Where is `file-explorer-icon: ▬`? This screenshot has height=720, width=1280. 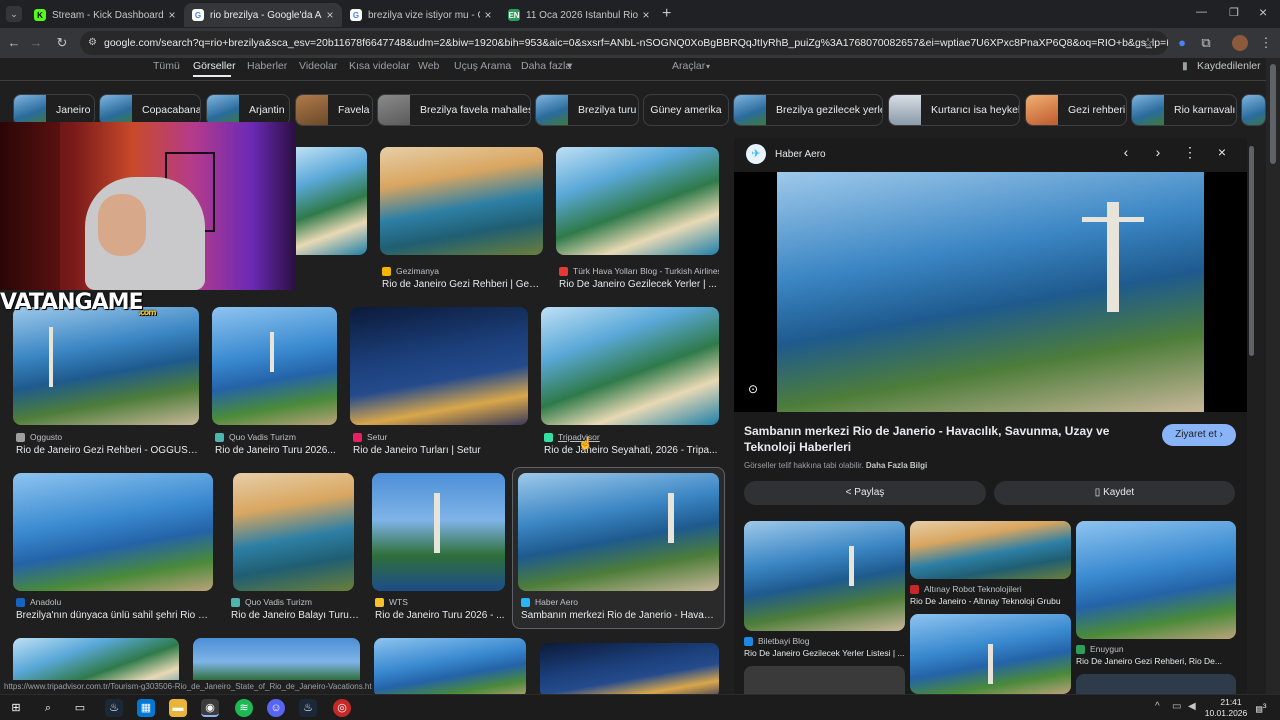
file-explorer-icon: ▬ is located at coordinates (178, 708).